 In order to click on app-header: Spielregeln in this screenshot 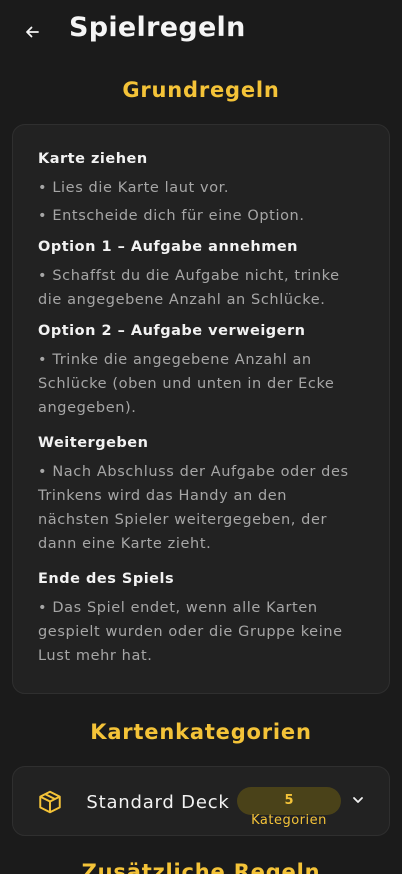, I will do `click(201, 32)`.